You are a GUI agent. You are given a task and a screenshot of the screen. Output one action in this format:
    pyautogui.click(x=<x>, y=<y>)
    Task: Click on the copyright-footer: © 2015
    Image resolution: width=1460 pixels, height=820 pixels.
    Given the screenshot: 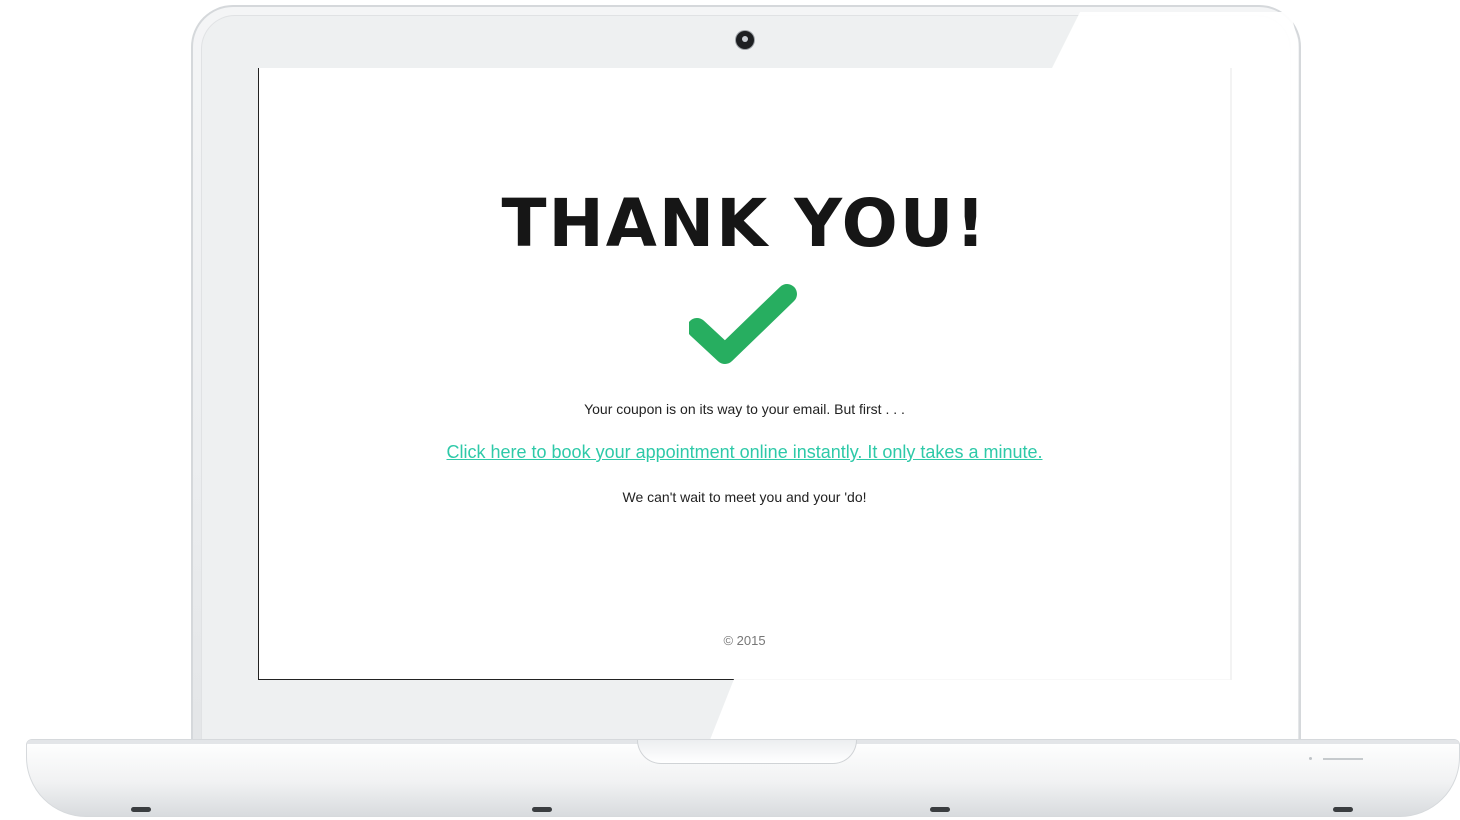 What is the action you would take?
    pyautogui.click(x=744, y=640)
    